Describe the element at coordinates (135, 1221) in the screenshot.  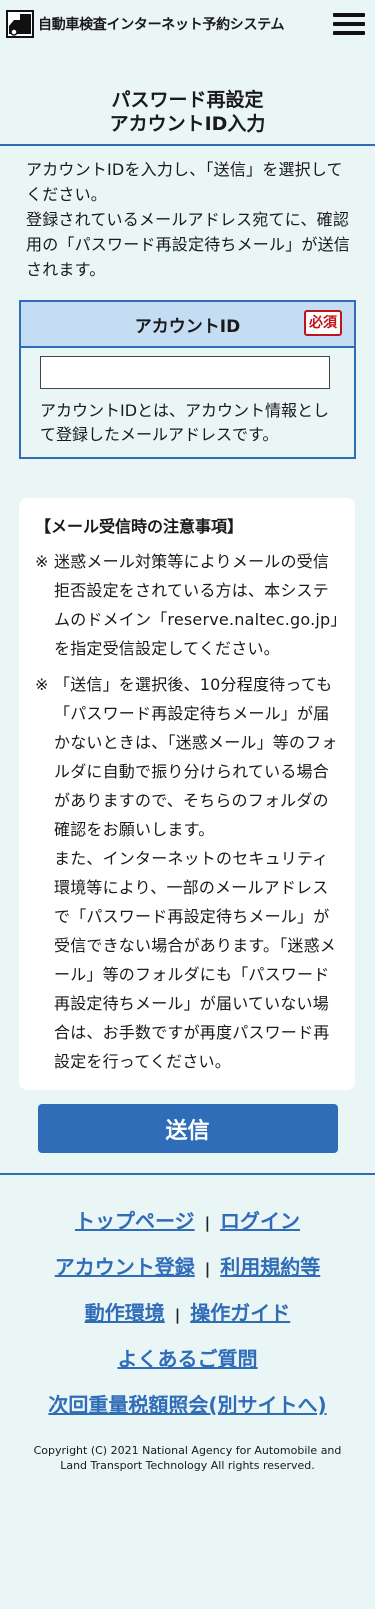
I see `top-page-link: トップページ` at that location.